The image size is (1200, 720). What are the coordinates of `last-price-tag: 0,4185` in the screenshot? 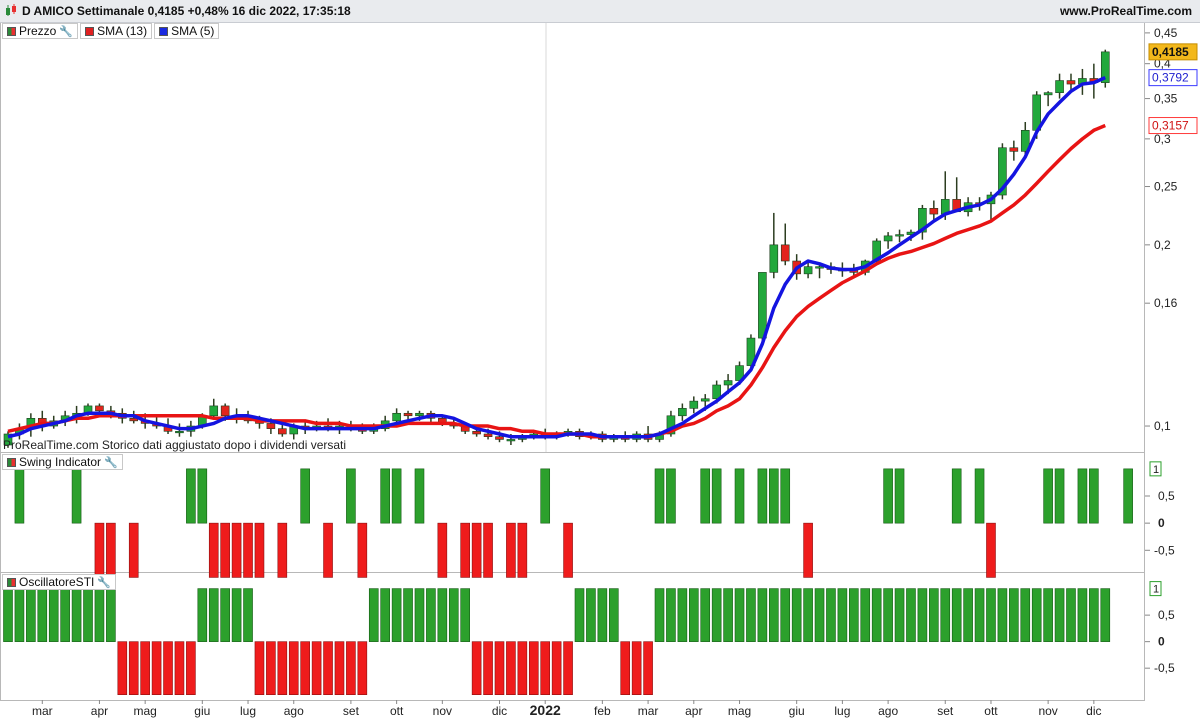 It's located at (1170, 52).